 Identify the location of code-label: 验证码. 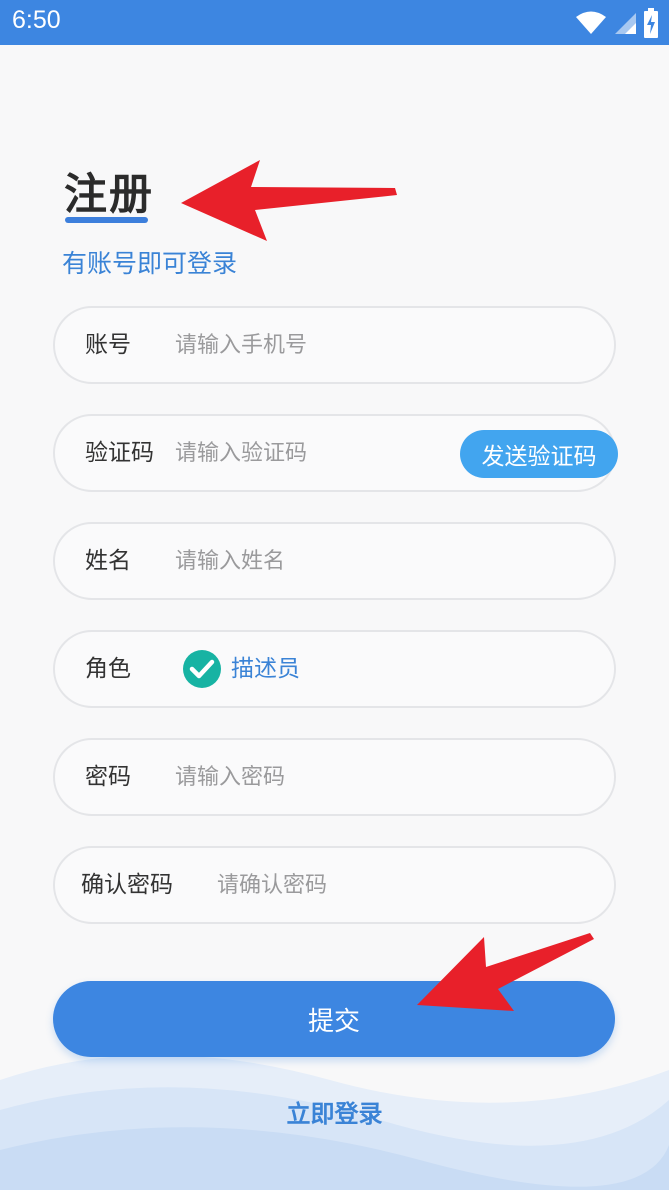
(119, 453).